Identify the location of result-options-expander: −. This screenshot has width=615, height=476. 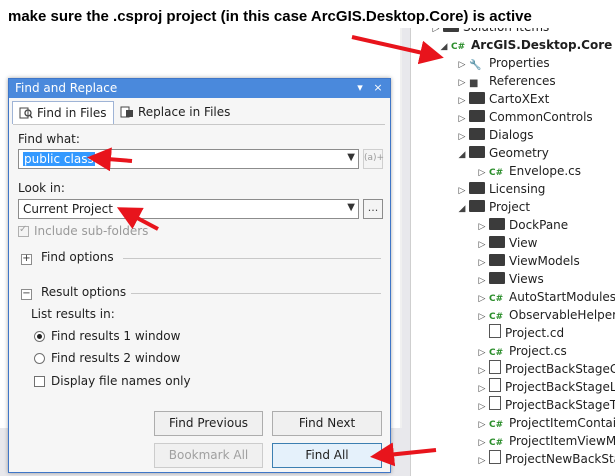
(26, 294).